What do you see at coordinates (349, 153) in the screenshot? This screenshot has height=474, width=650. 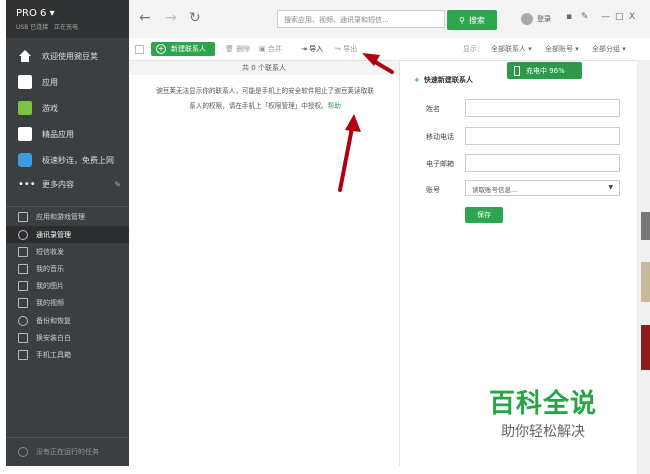 I see `arrow-to-help` at bounding box center [349, 153].